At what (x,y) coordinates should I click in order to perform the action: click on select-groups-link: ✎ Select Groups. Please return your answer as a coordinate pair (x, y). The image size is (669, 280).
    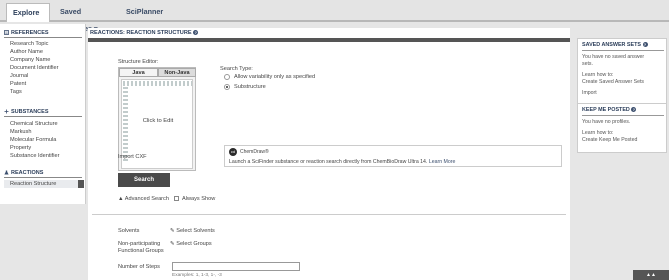
    Looking at the image, I should click on (191, 244).